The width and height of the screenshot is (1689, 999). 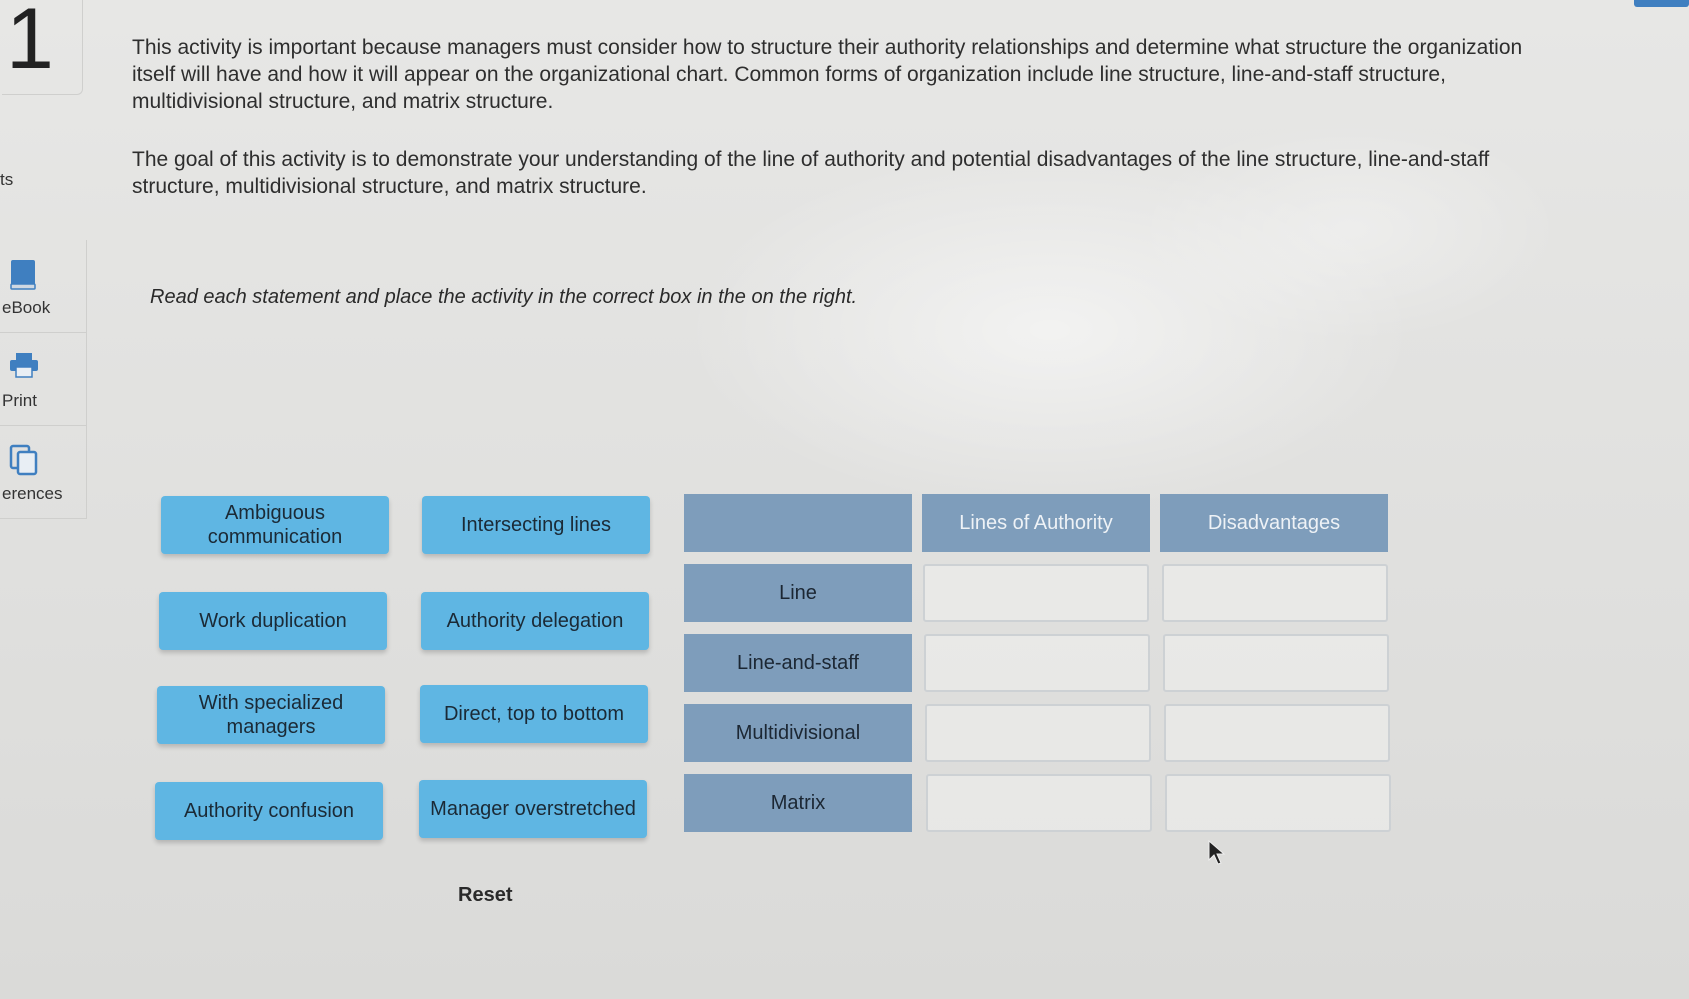 What do you see at coordinates (533, 809) in the screenshot?
I see `chip-manager-overstretched: Manager overstretched` at bounding box center [533, 809].